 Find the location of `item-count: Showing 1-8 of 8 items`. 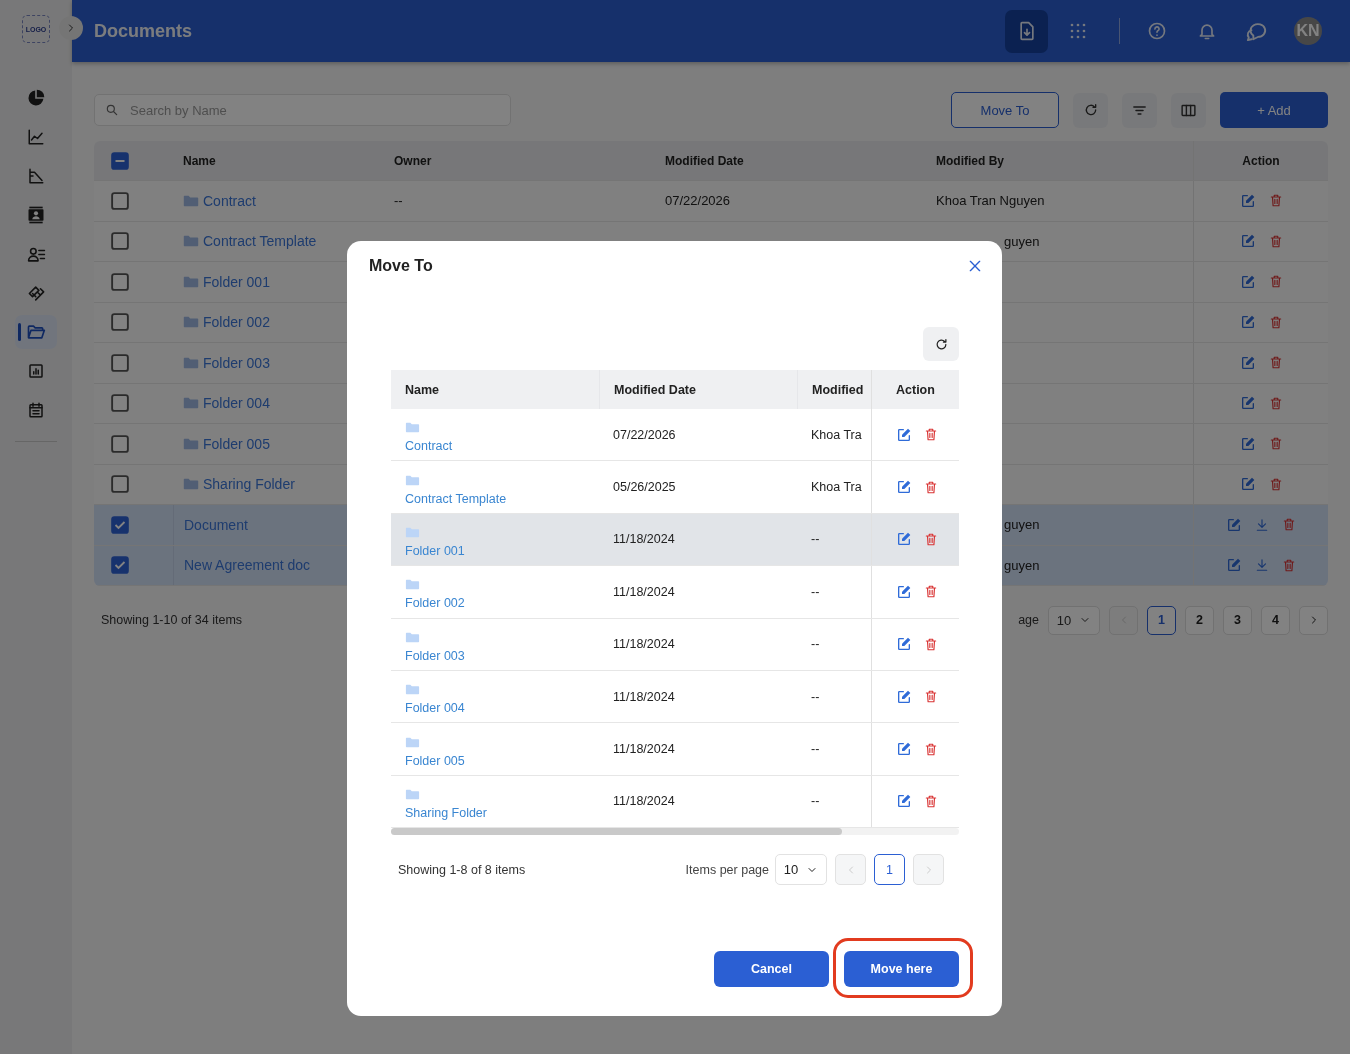

item-count: Showing 1-8 of 8 items is located at coordinates (462, 869).